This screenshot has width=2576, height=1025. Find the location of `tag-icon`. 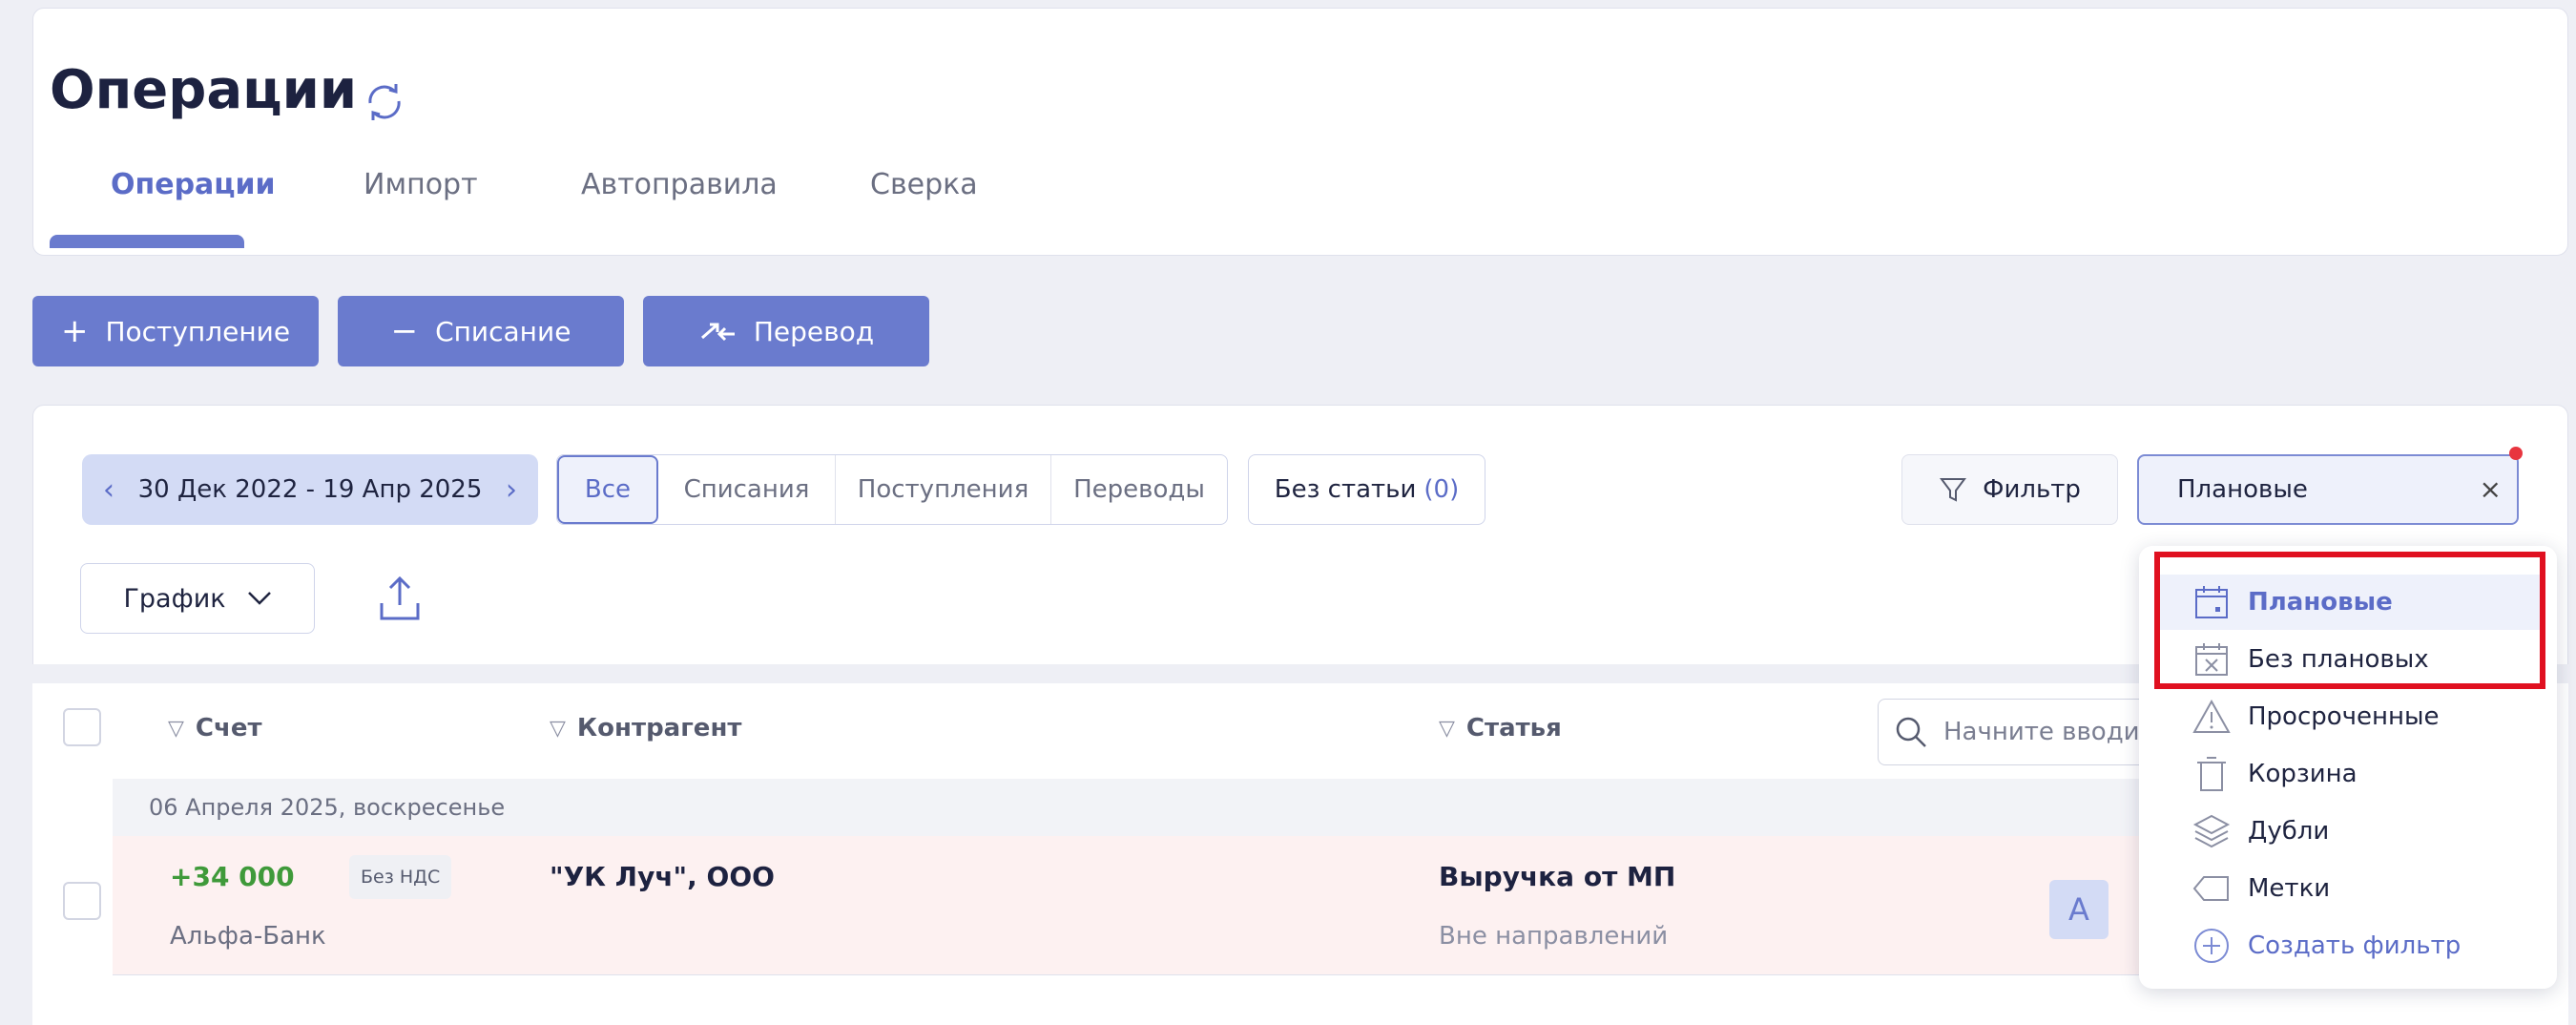

tag-icon is located at coordinates (2211, 888).